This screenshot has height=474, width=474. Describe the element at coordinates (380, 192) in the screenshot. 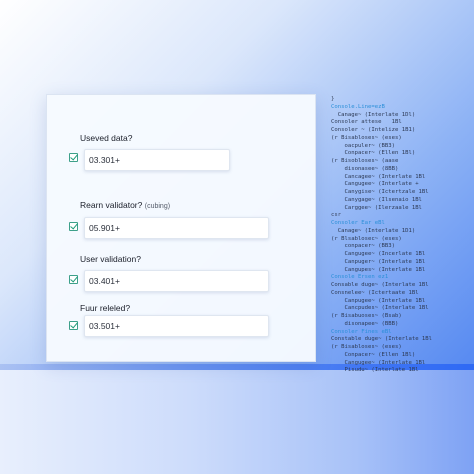

I see `code-line: Canygise~ (Ictertzale 1Bl` at that location.